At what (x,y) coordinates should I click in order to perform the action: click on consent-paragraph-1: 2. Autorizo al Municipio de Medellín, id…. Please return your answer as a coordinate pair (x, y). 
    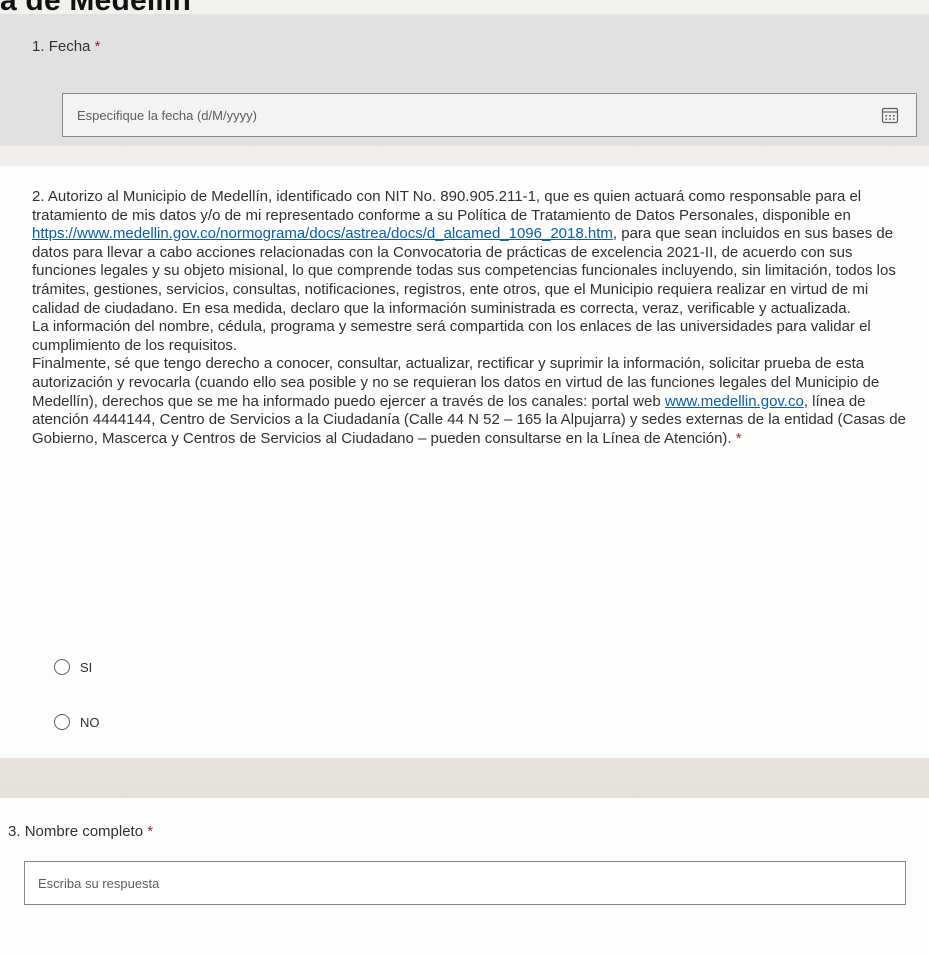
    Looking at the image, I should click on (475, 253).